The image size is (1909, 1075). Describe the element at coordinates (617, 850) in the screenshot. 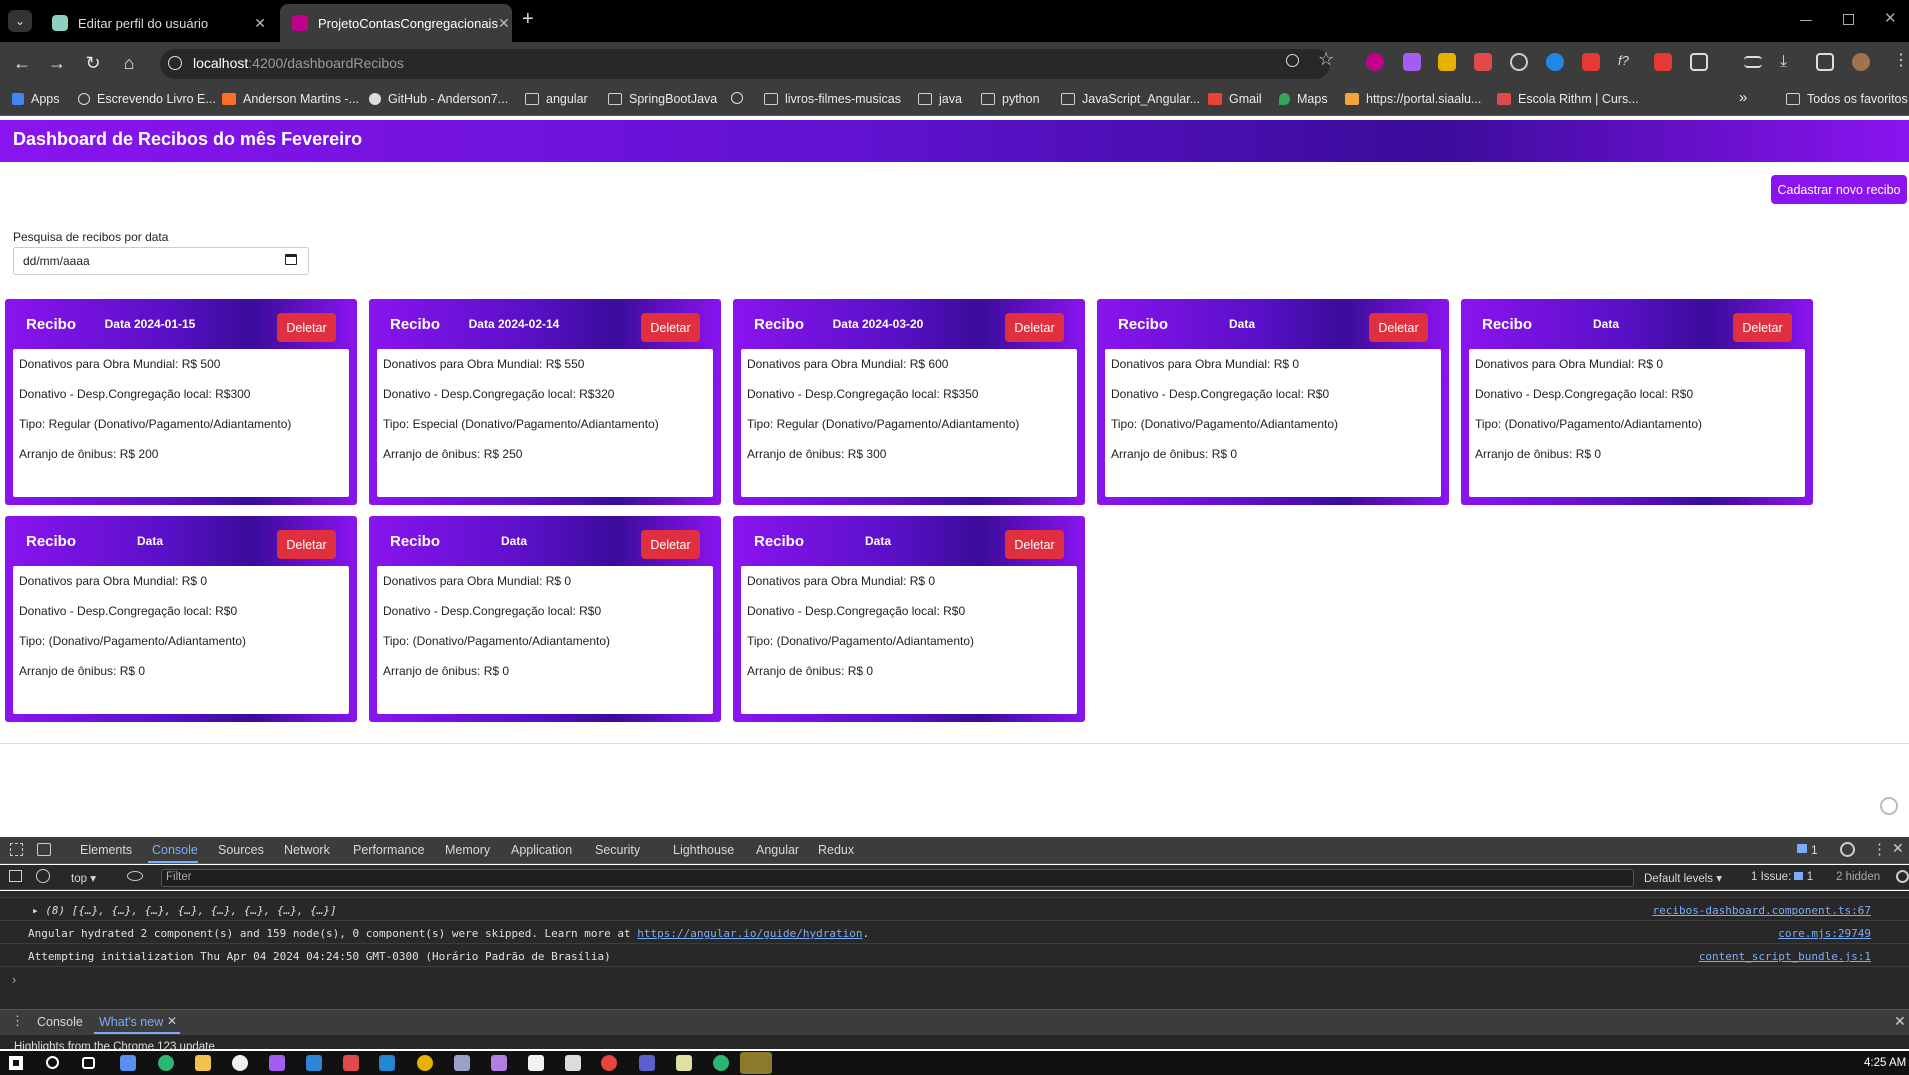

I see `devtools-tab-security: Security` at that location.